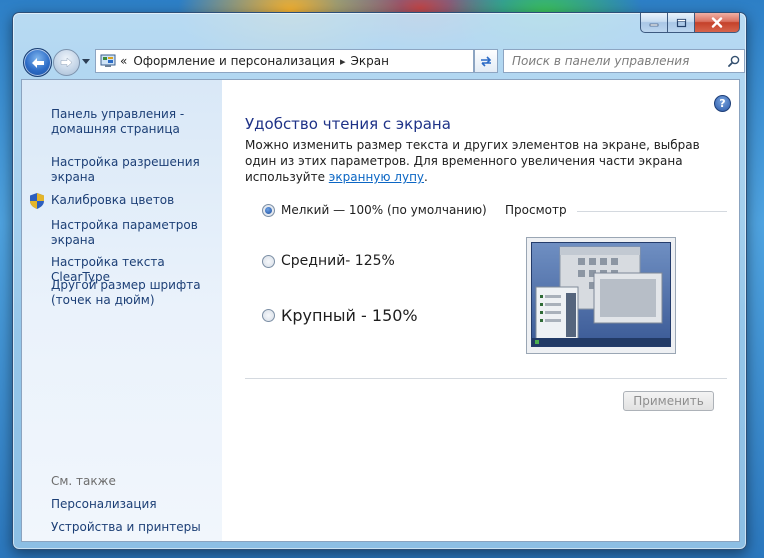  I want to click on close-button, so click(717, 23).